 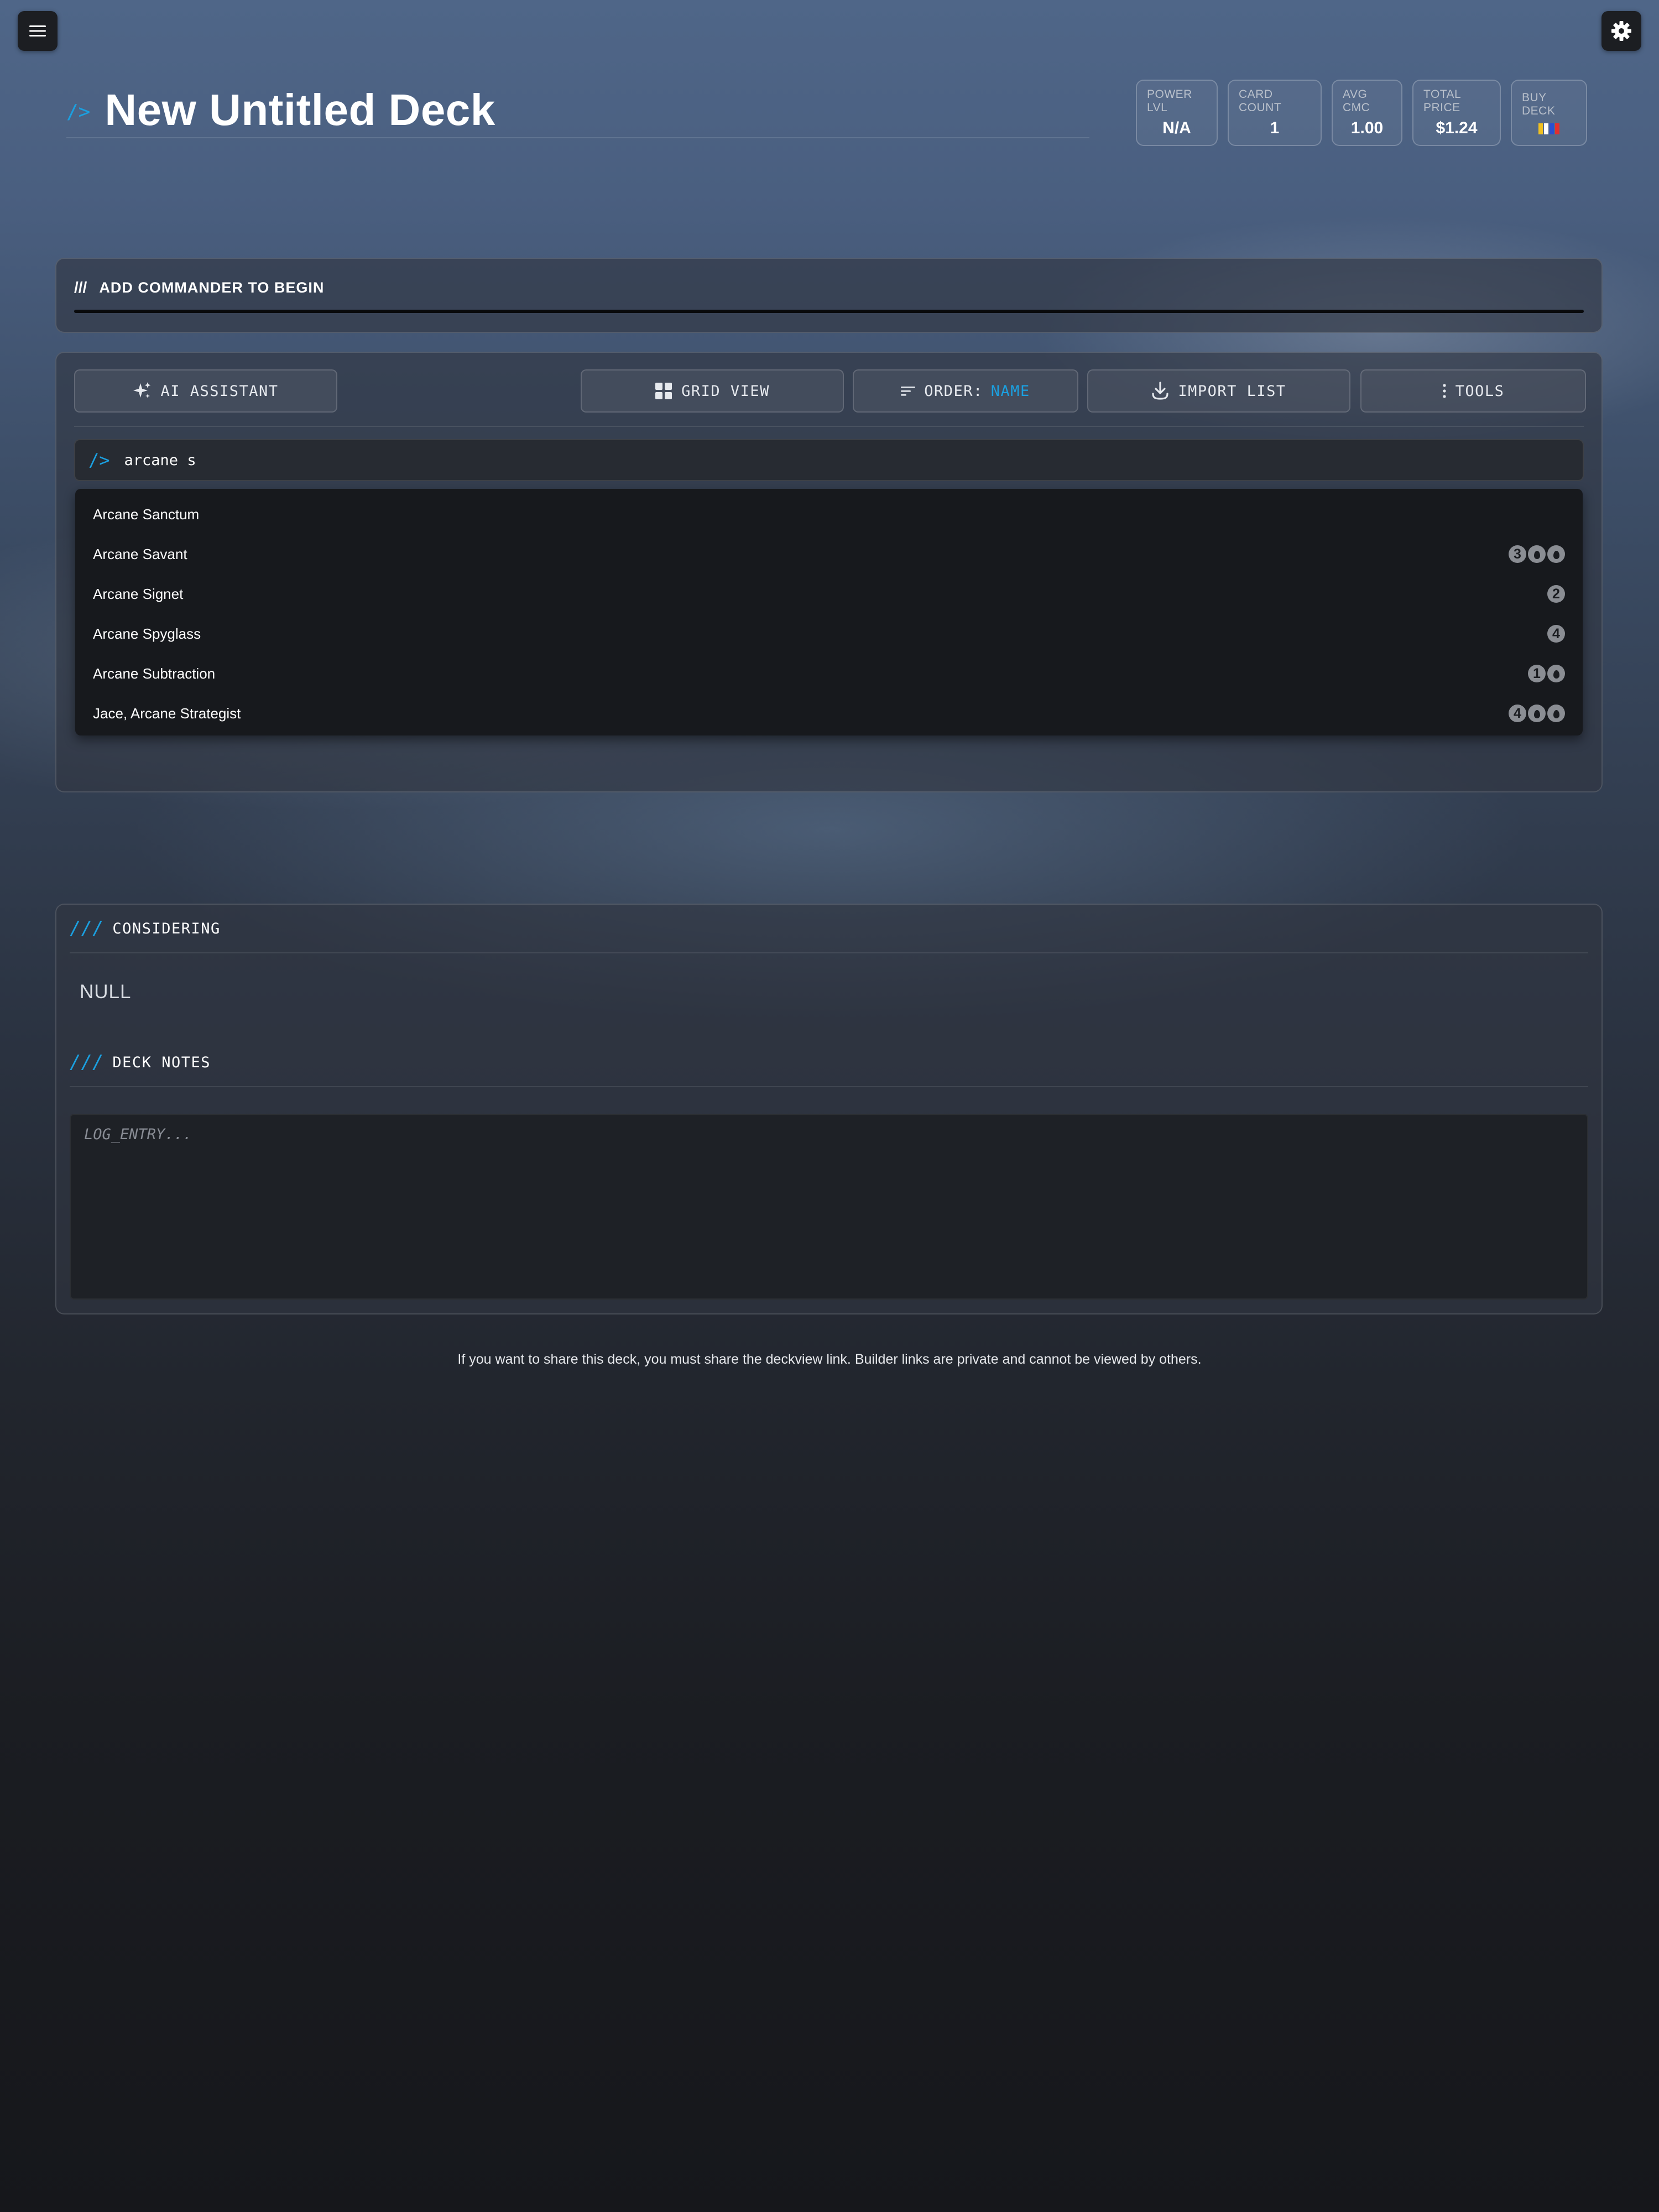 What do you see at coordinates (1232, 391) in the screenshot?
I see `import-list-label: IMPORT LIST` at bounding box center [1232, 391].